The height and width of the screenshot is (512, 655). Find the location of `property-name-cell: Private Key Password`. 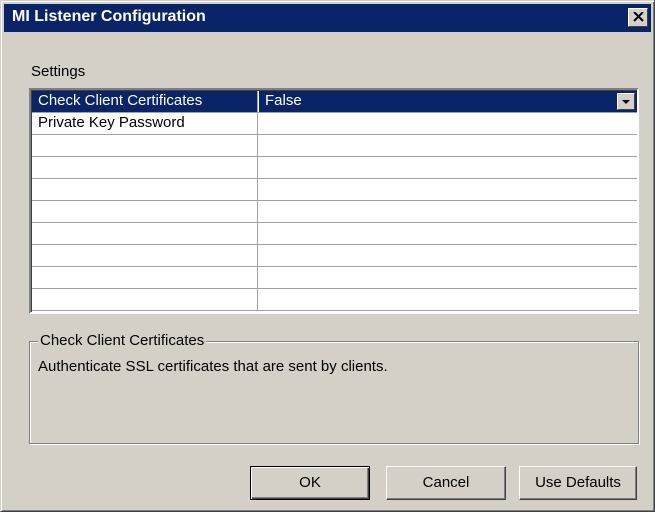

property-name-cell: Private Key Password is located at coordinates (145, 123).